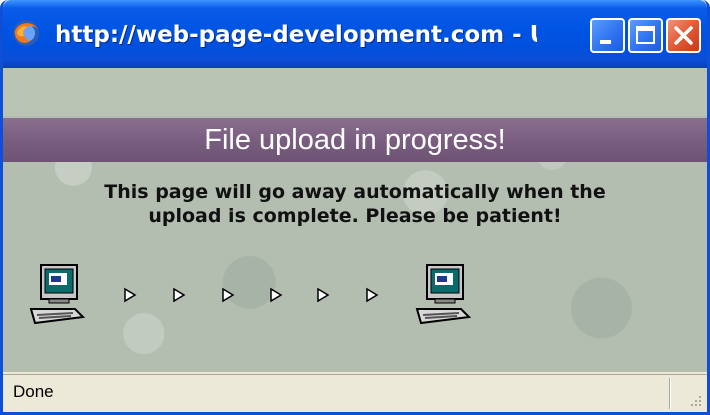 Image resolution: width=710 pixels, height=415 pixels. What do you see at coordinates (607, 35) in the screenshot?
I see `minimize-button` at bounding box center [607, 35].